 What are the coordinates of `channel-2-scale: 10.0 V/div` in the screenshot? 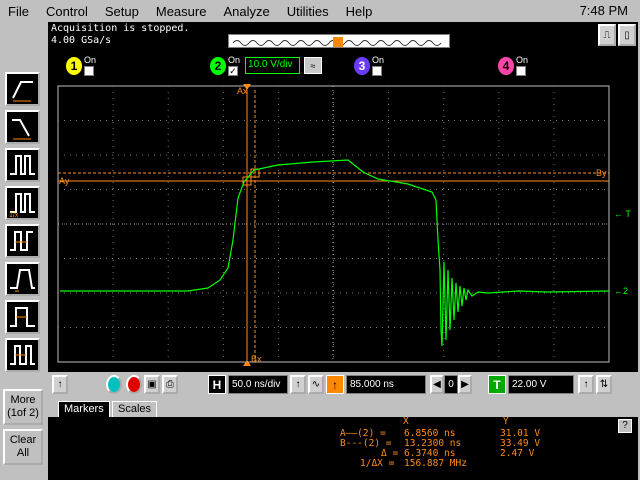 It's located at (273, 65).